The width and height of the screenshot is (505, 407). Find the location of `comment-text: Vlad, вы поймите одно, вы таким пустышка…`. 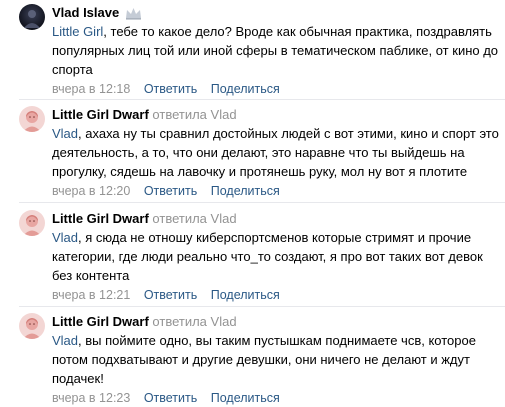

comment-text: Vlad, вы поймите одно, вы таким пустышка… is located at coordinates (264, 359).